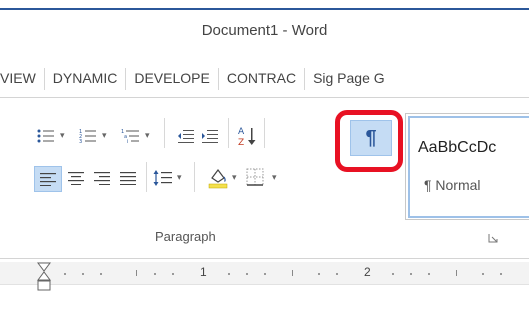 This screenshot has width=529, height=318. What do you see at coordinates (46, 136) in the screenshot?
I see `bullets-icon` at bounding box center [46, 136].